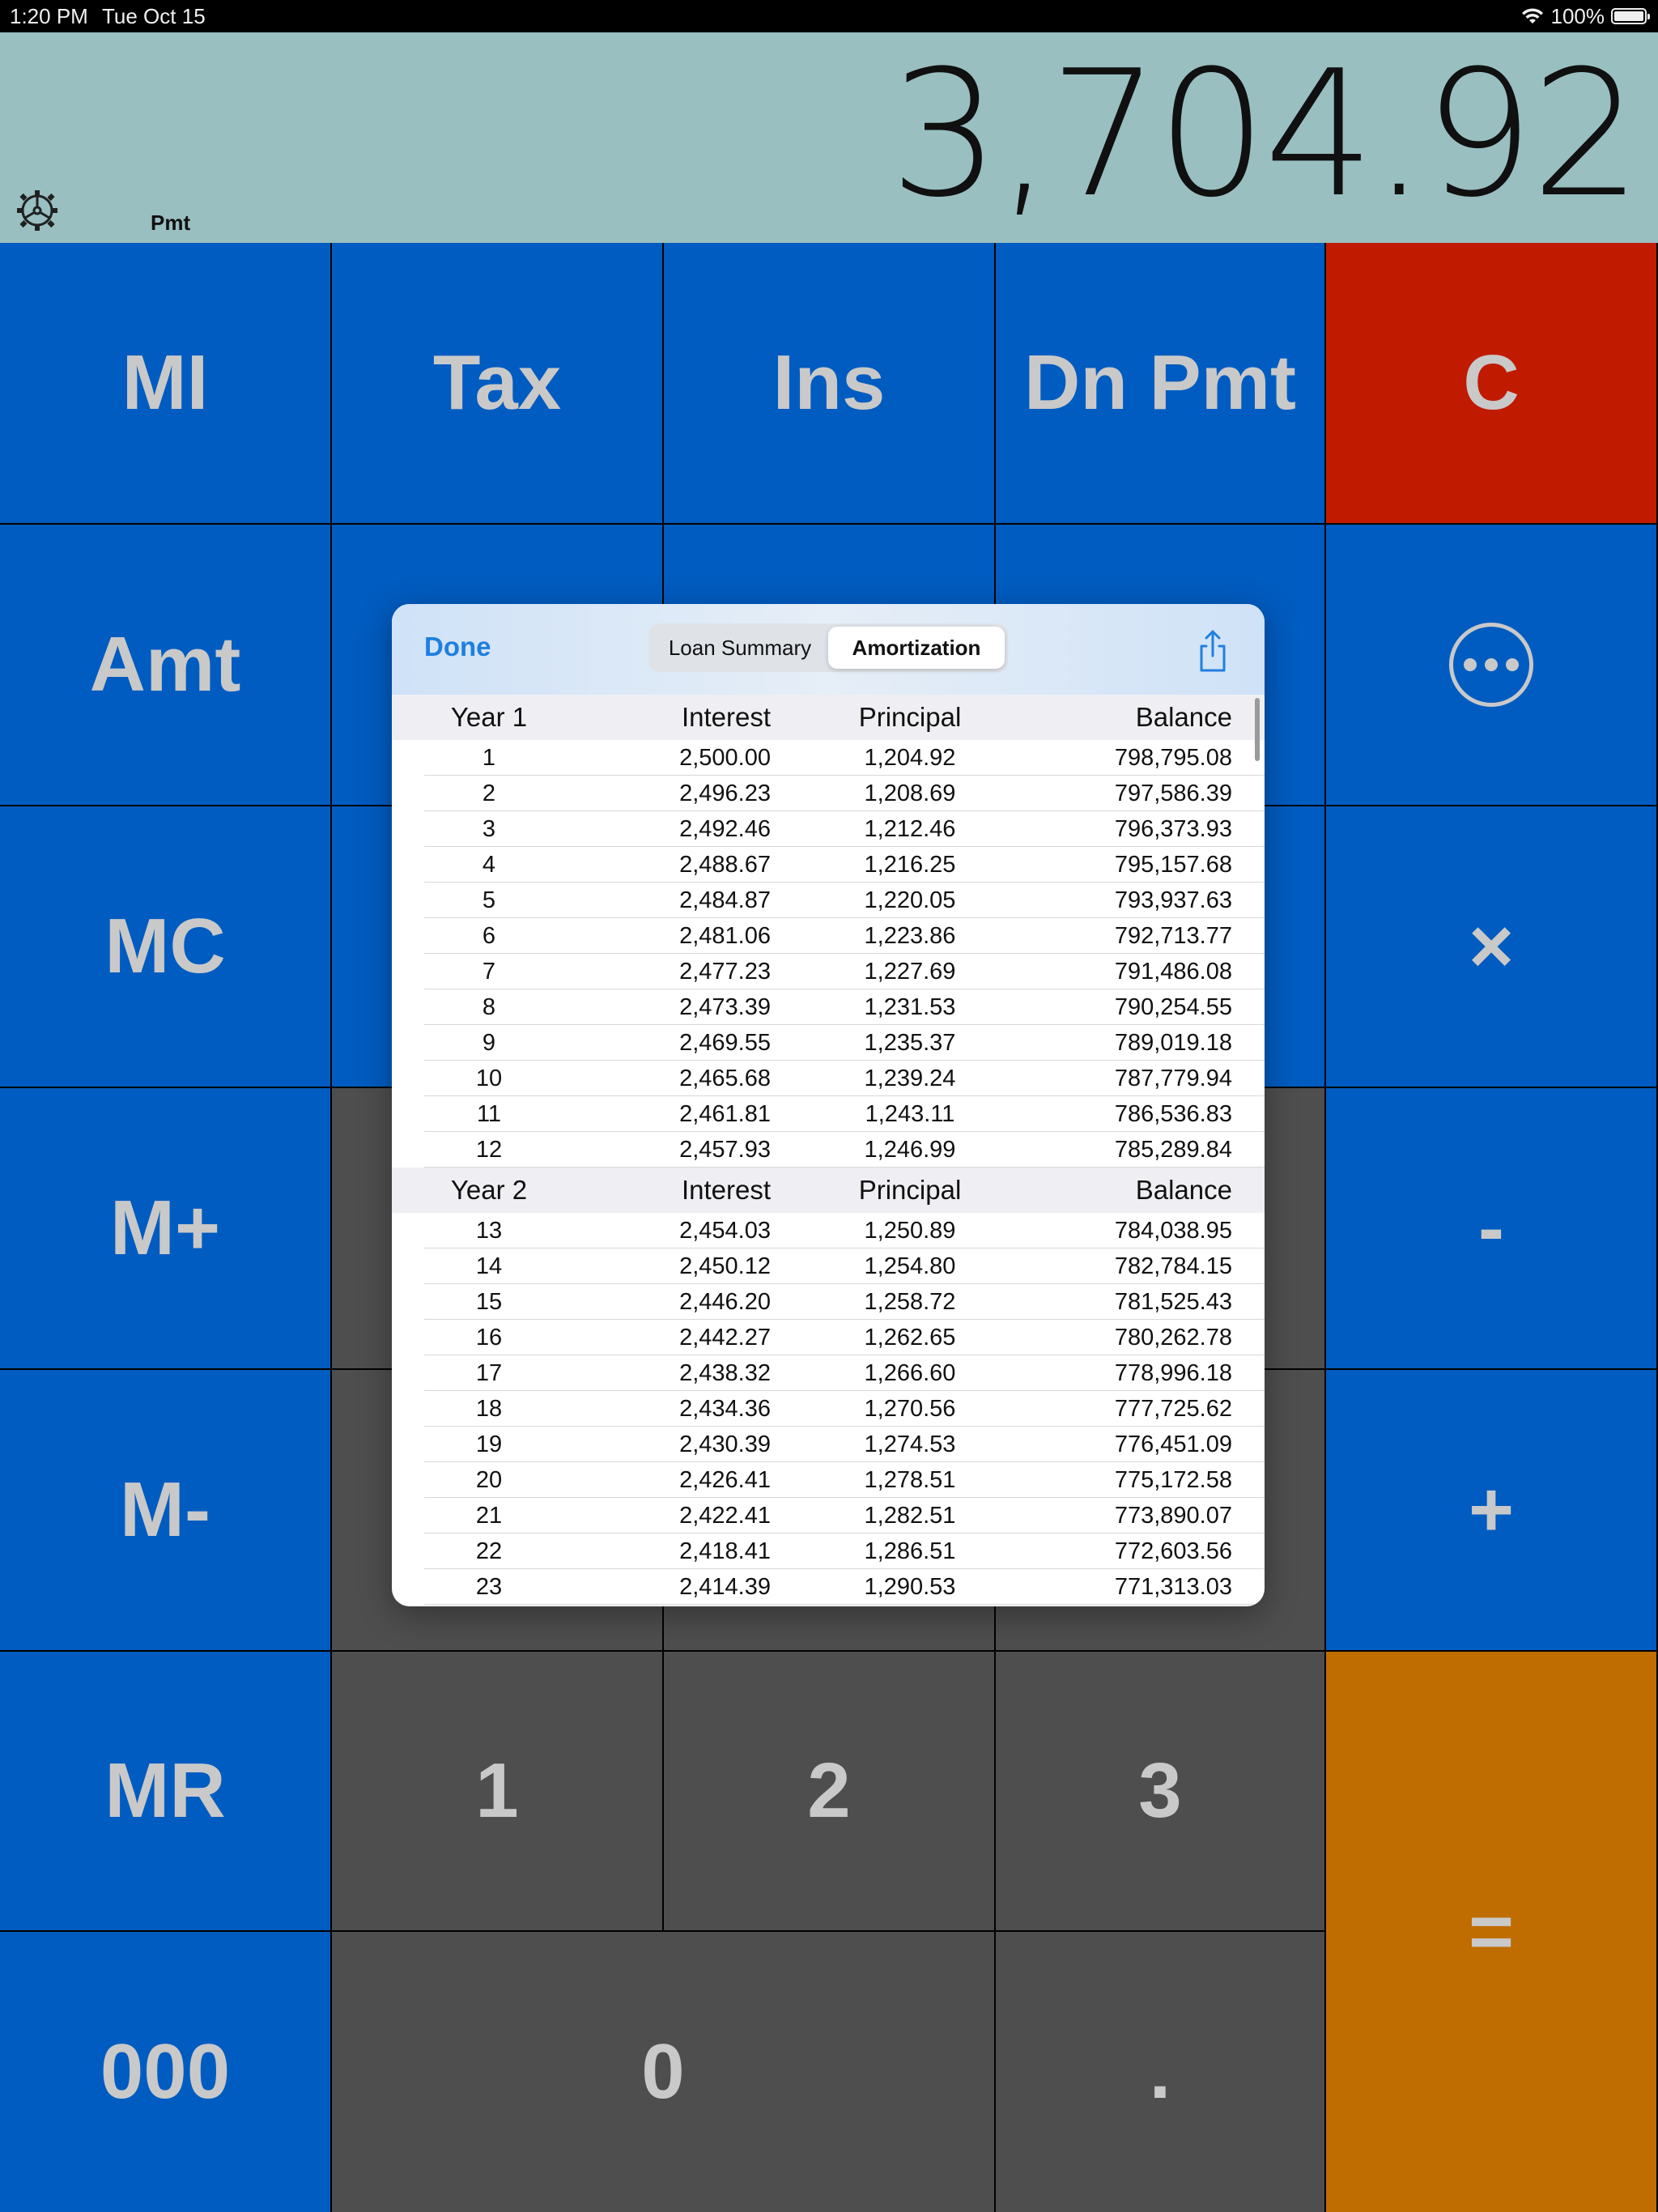 The image size is (1658, 2212). Describe the element at coordinates (498, 384) in the screenshot. I see `tax-key: Tax` at that location.